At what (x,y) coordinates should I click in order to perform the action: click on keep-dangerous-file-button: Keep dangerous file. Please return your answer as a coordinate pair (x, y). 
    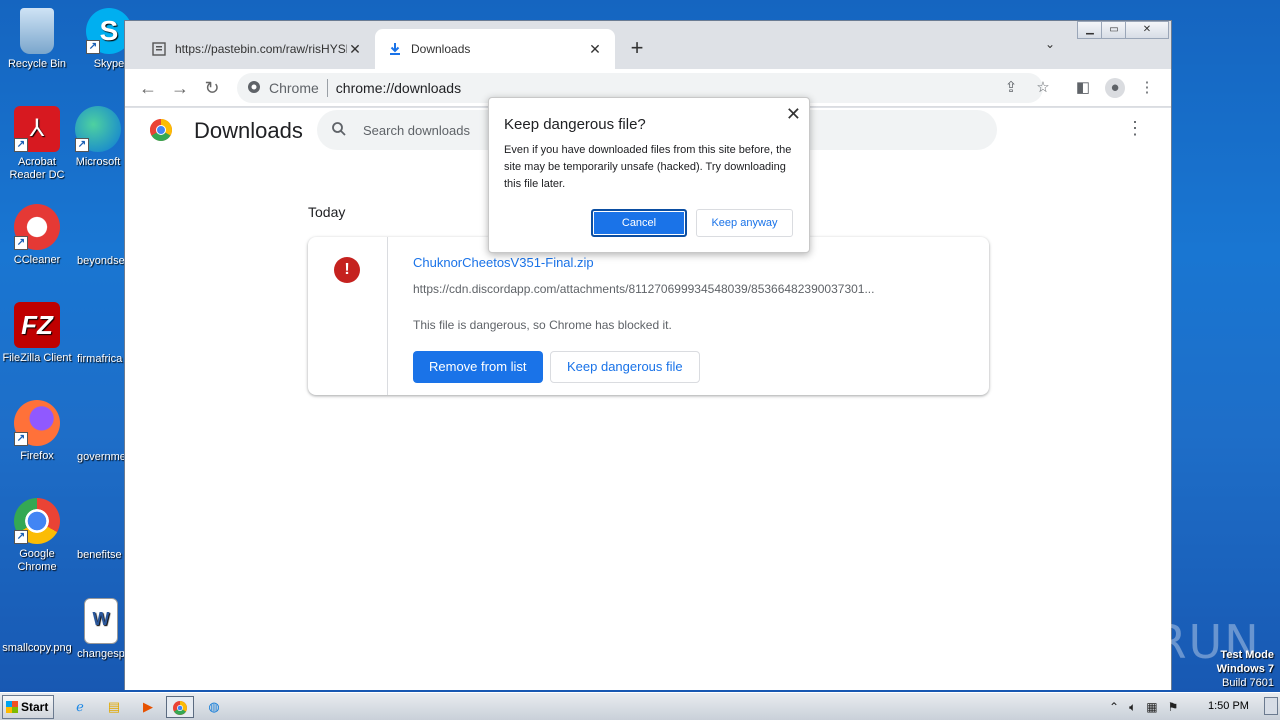
    Looking at the image, I should click on (625, 367).